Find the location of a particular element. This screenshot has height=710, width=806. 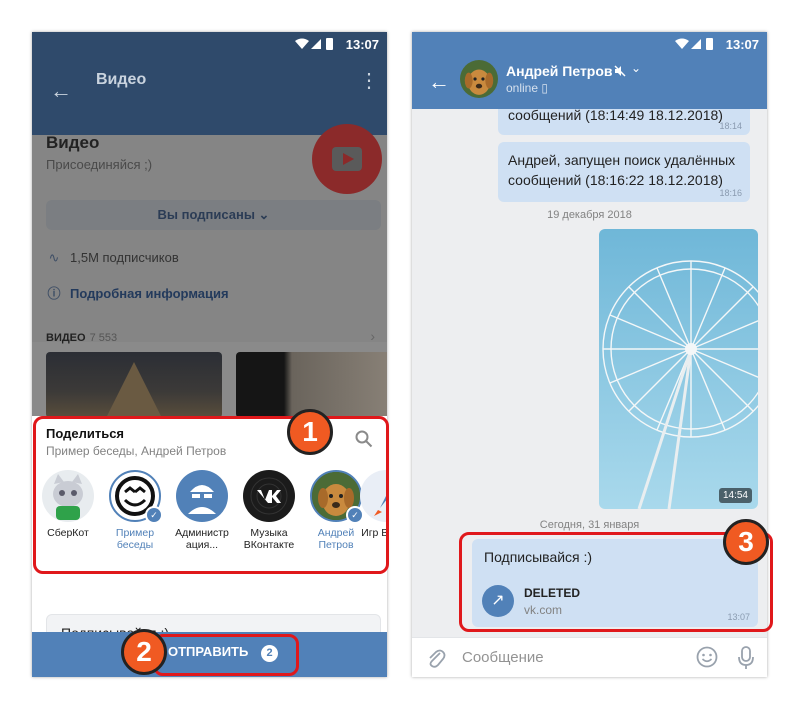

mute-icon is located at coordinates (620, 71).